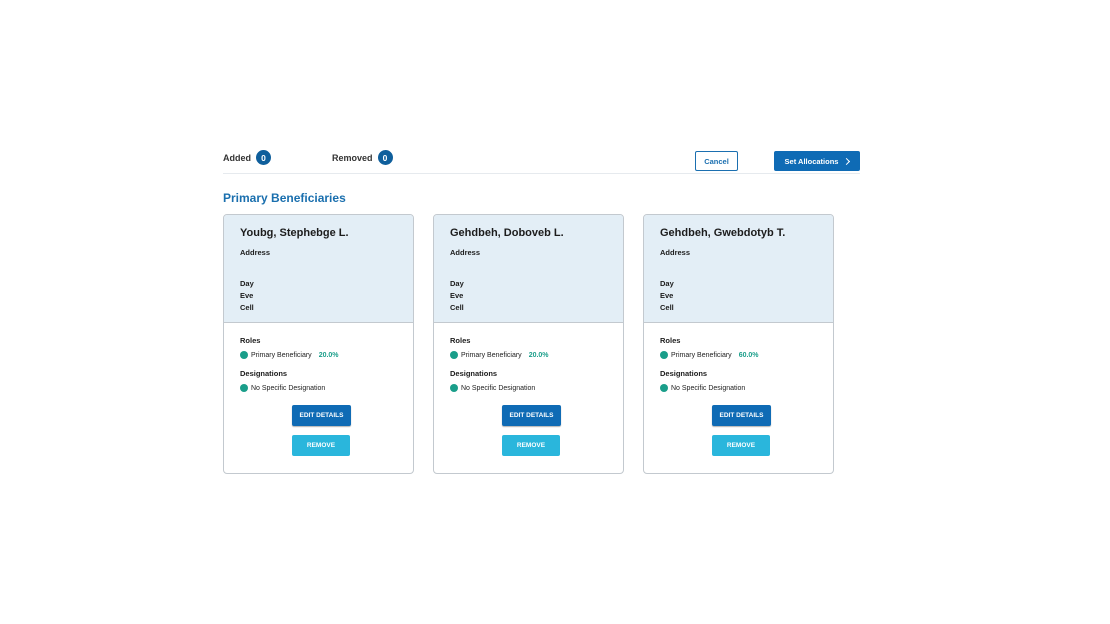 The height and width of the screenshot is (624, 1110). Describe the element at coordinates (723, 233) in the screenshot. I see `beneficiary-name: Gehdbeh, Gwebdotyb T.` at that location.